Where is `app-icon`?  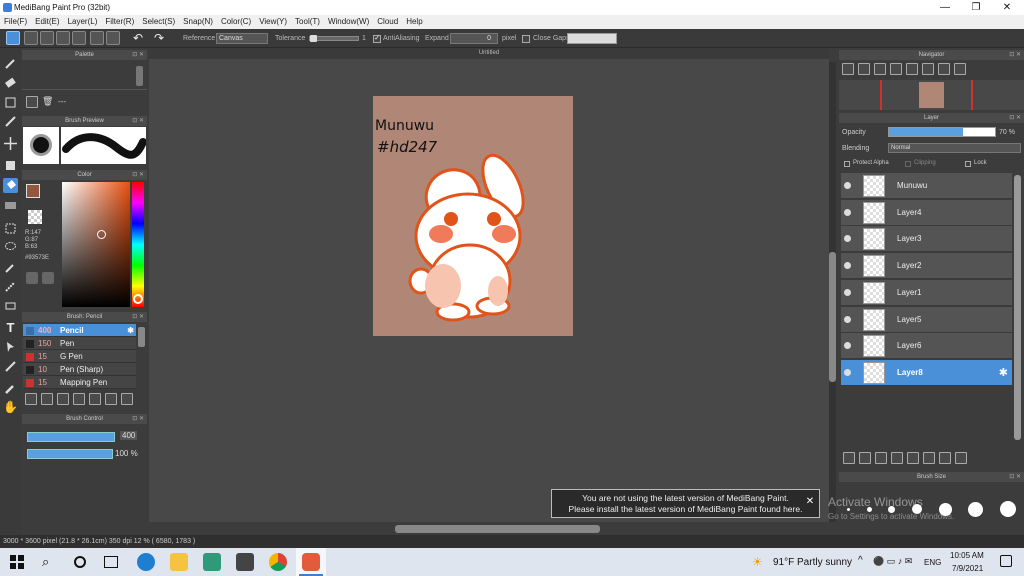
app-icon is located at coordinates (212, 562).